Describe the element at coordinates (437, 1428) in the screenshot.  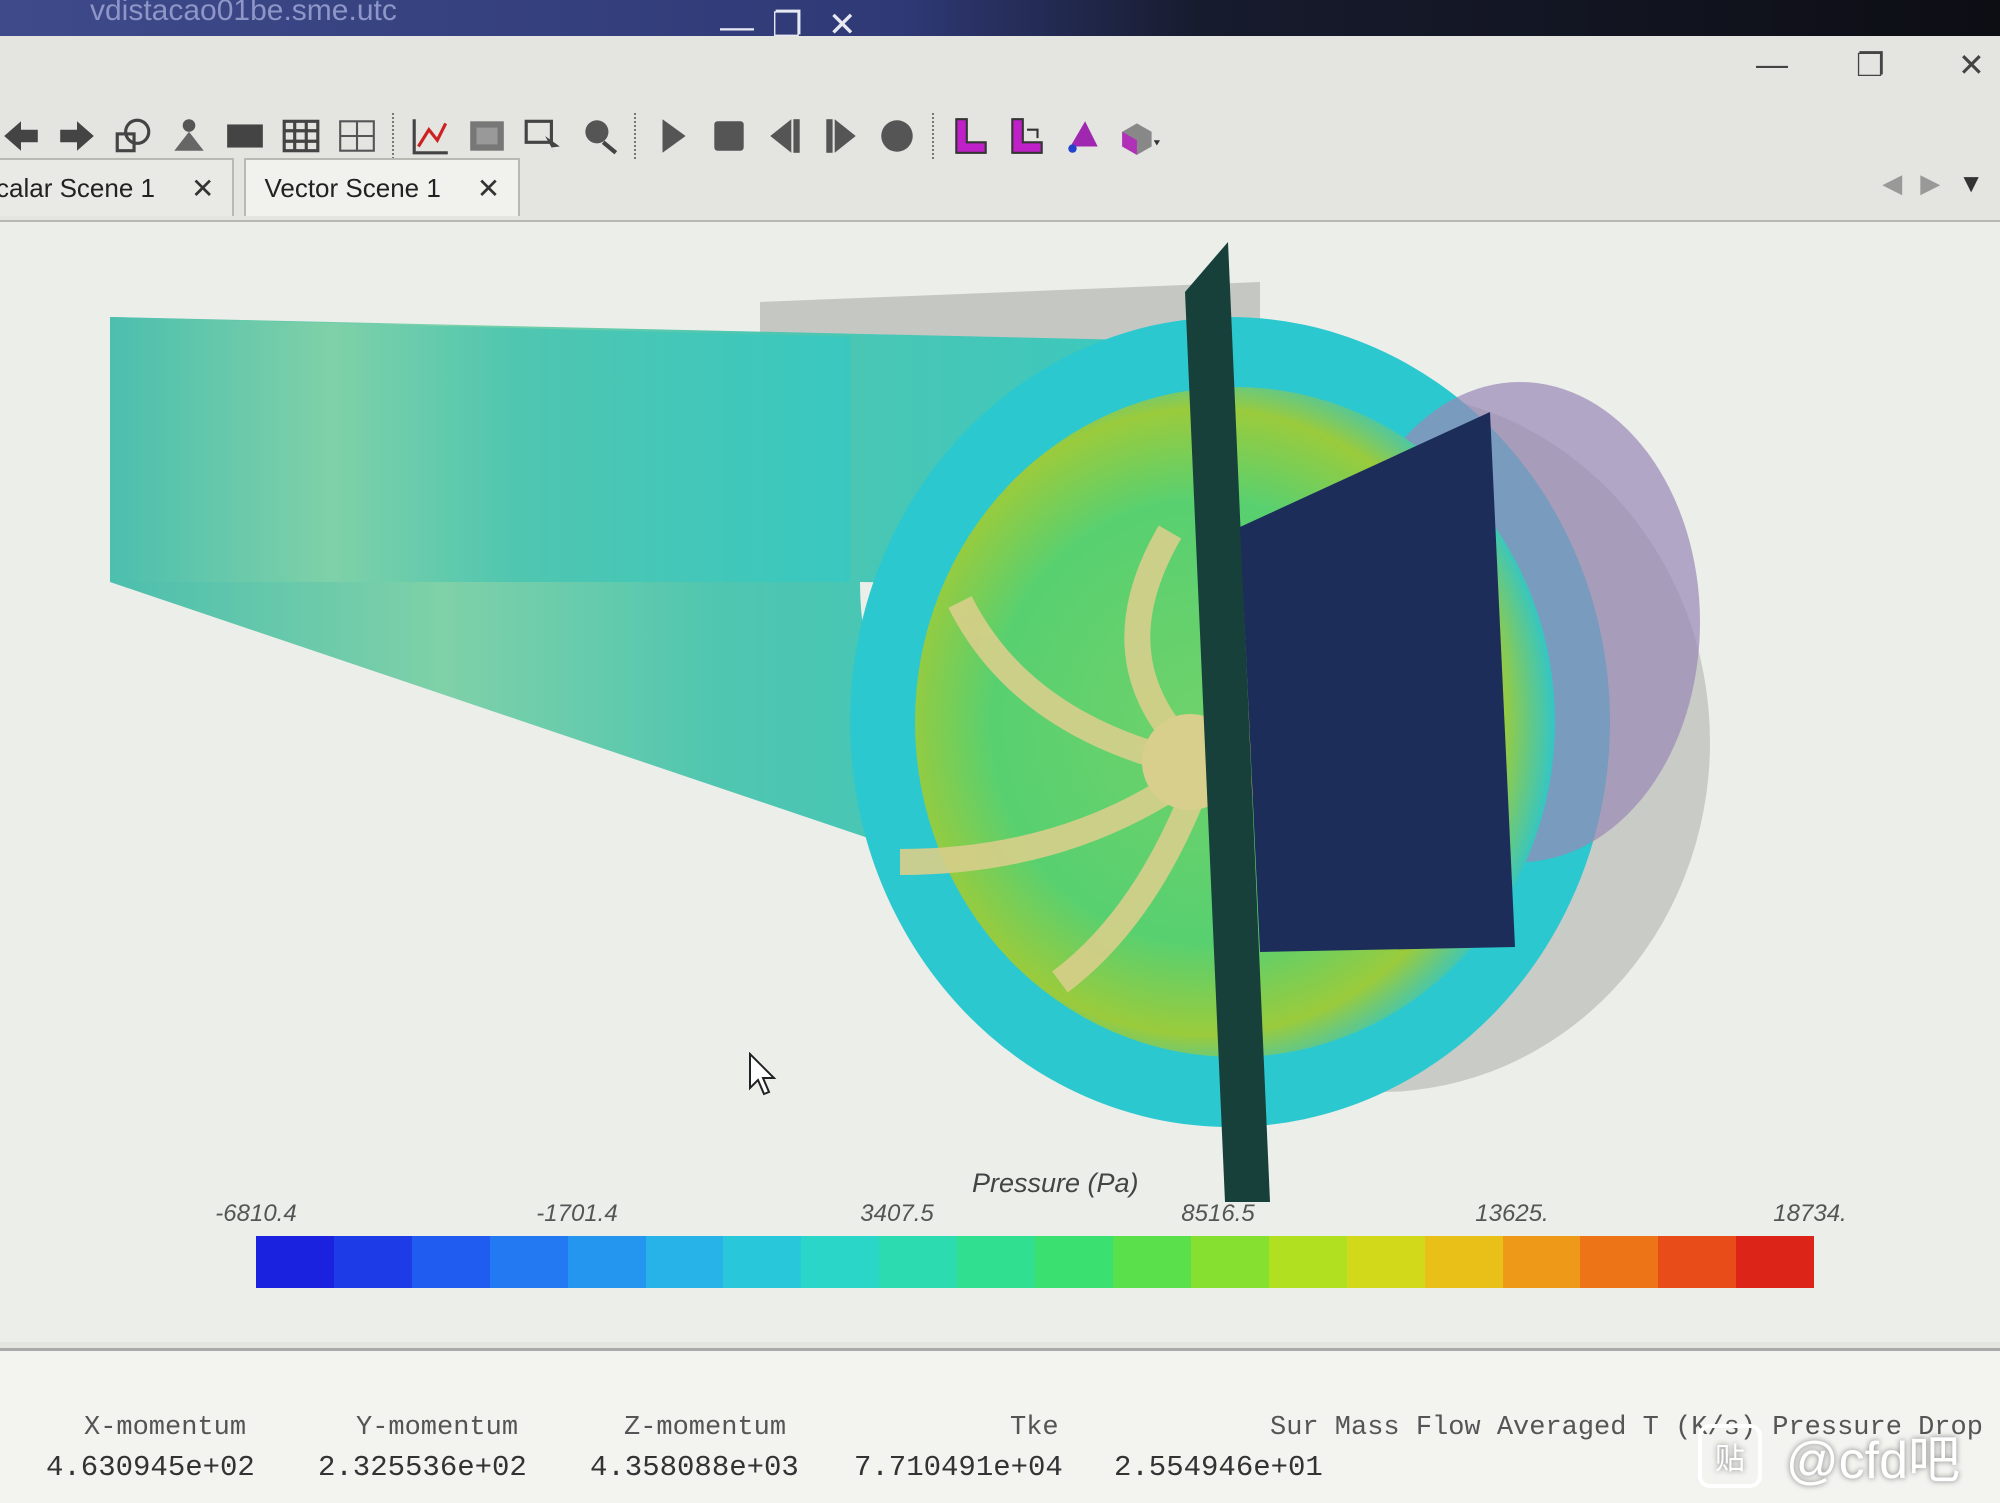
I see `console-header: Y-momentum` at that location.